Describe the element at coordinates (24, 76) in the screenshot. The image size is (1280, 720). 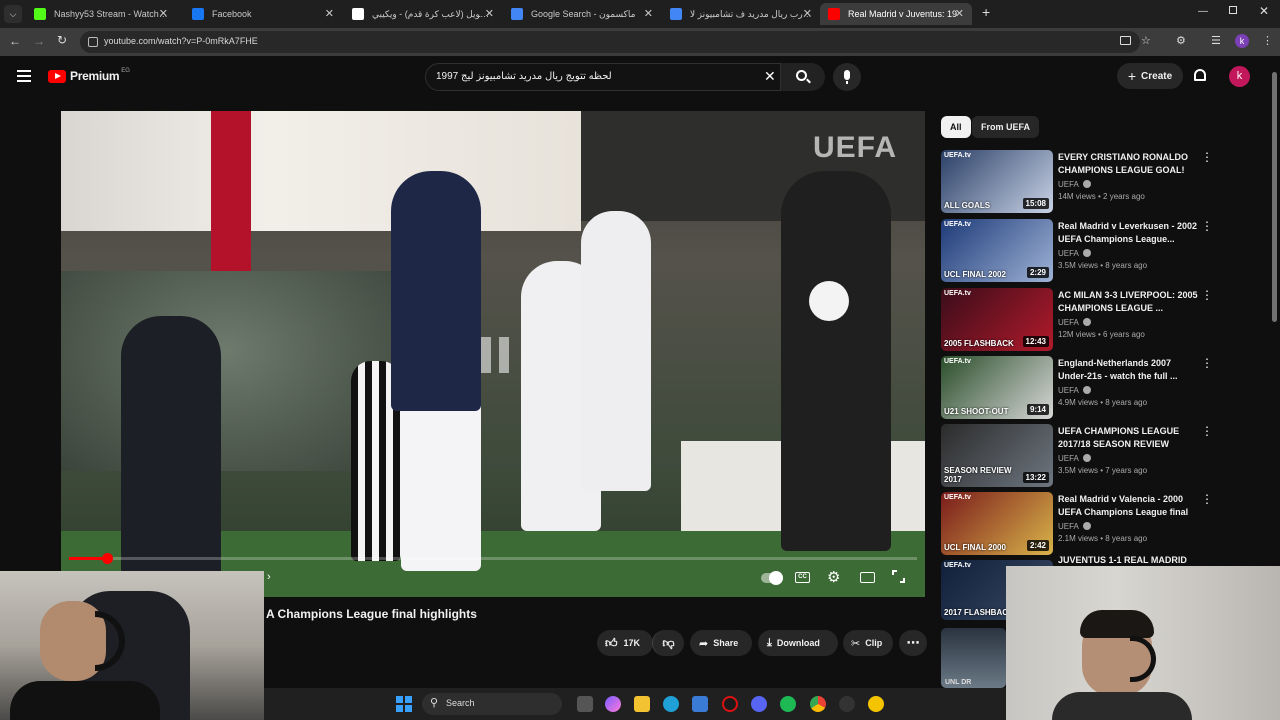
I see `hamburger-menu-icon` at that location.